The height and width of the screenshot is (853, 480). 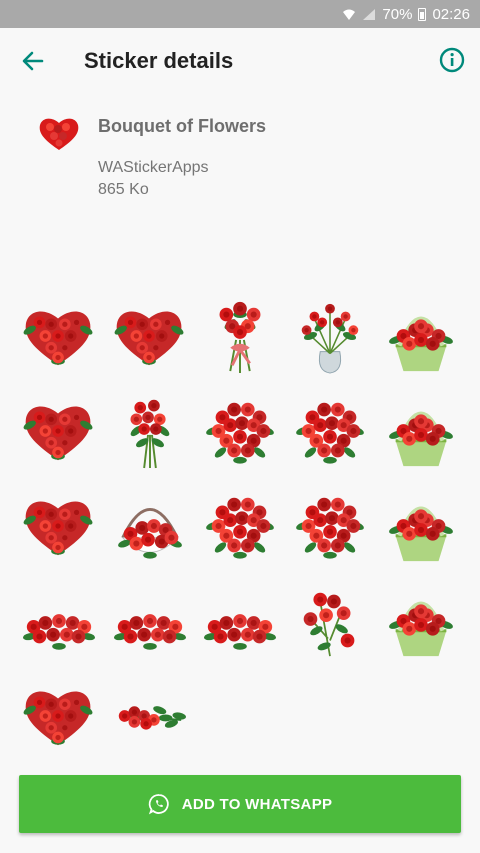 I want to click on wifi-icon, so click(x=349, y=14).